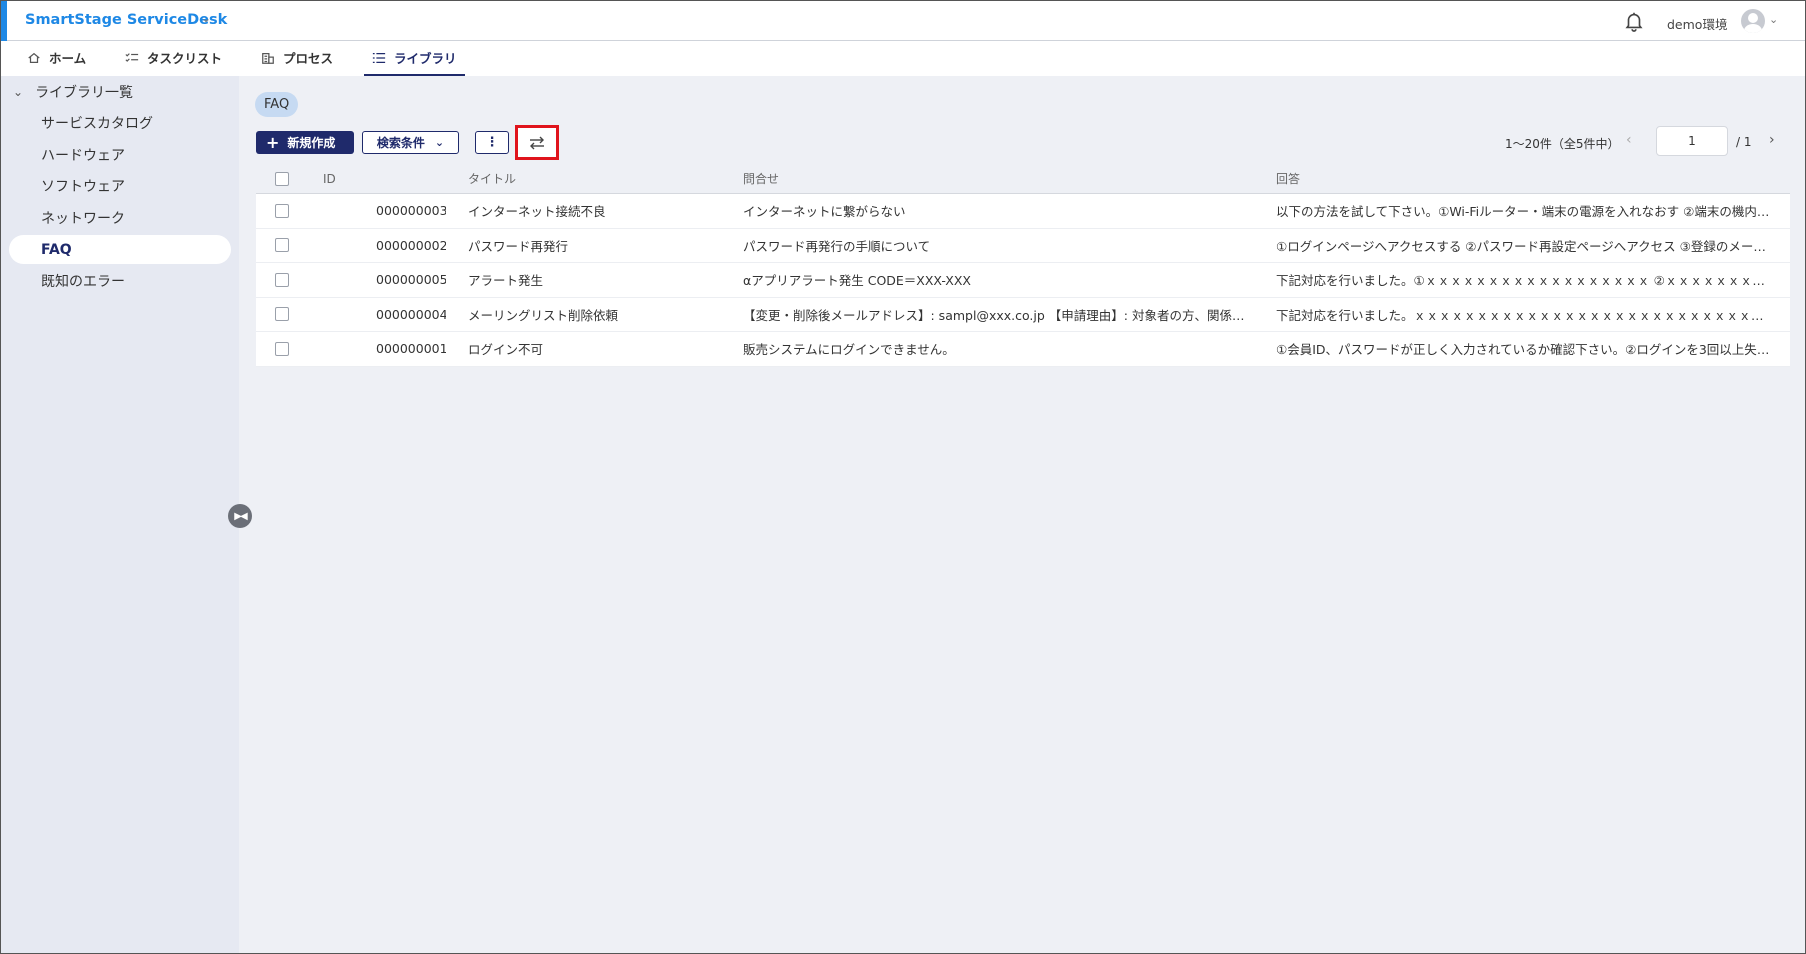  I want to click on sidebar-item-hardware: ハードウェア, so click(120, 154).